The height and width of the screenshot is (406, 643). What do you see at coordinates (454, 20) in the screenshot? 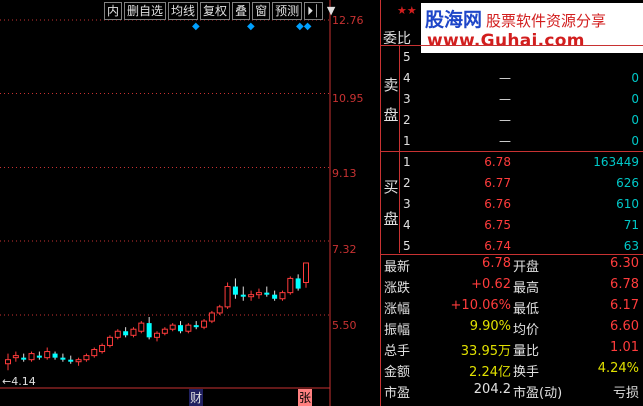
I see `watermark-site: 股海网` at bounding box center [454, 20].